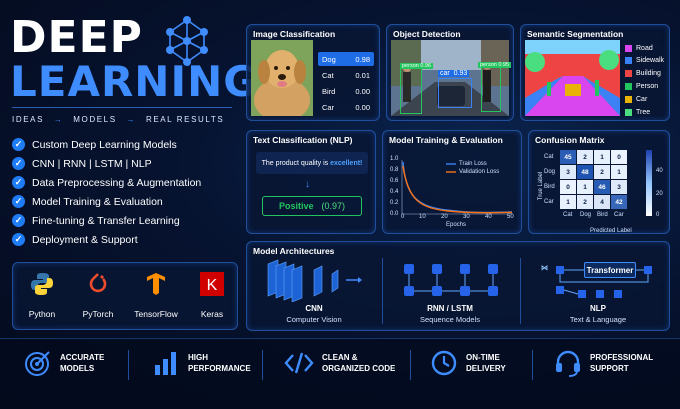 The height and width of the screenshot is (409, 680). What do you see at coordinates (658, 215) in the screenshot?
I see `scale-tick: 0` at bounding box center [658, 215].